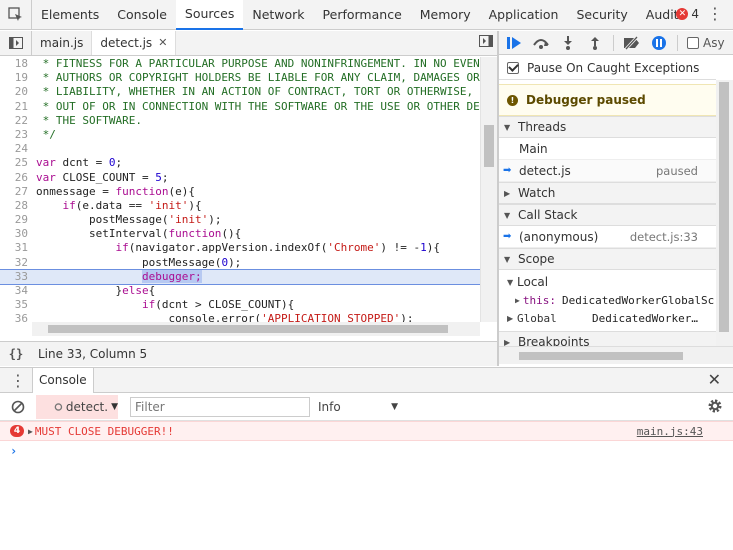 Image resolution: width=733 pixels, height=550 pixels. I want to click on code-line: 23 */, so click(240, 135).